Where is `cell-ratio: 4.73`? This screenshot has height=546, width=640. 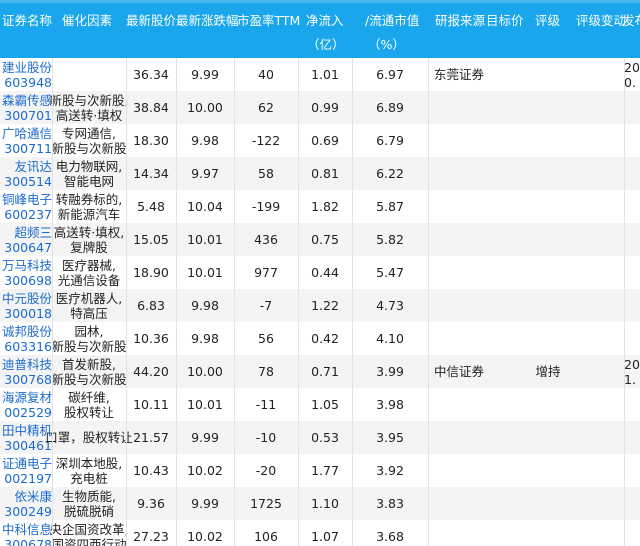 cell-ratio: 4.73 is located at coordinates (390, 305).